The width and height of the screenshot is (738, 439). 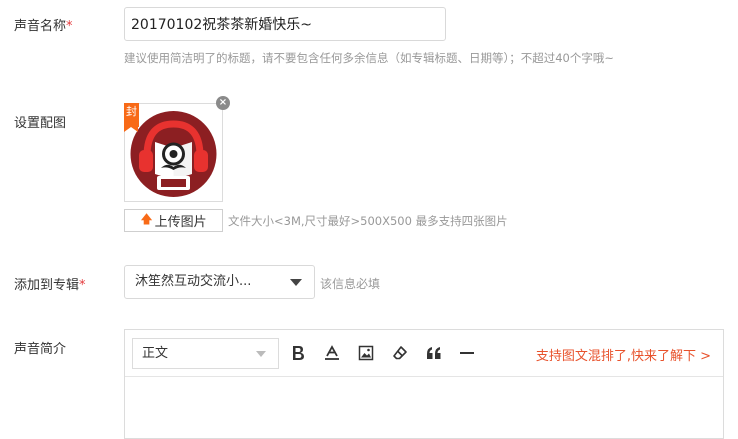 What do you see at coordinates (40, 349) in the screenshot?
I see `intro-label: 声音简介` at bounding box center [40, 349].